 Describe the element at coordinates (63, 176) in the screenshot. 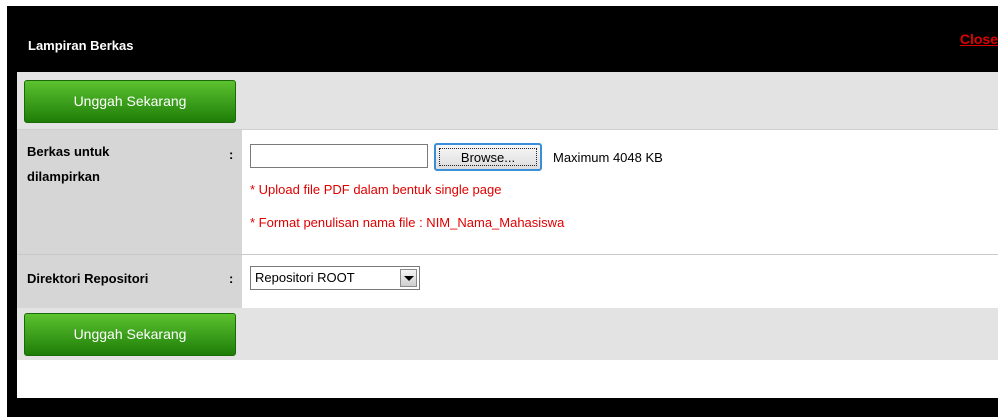

I see `file-field-label-line2: dilampirkan` at that location.